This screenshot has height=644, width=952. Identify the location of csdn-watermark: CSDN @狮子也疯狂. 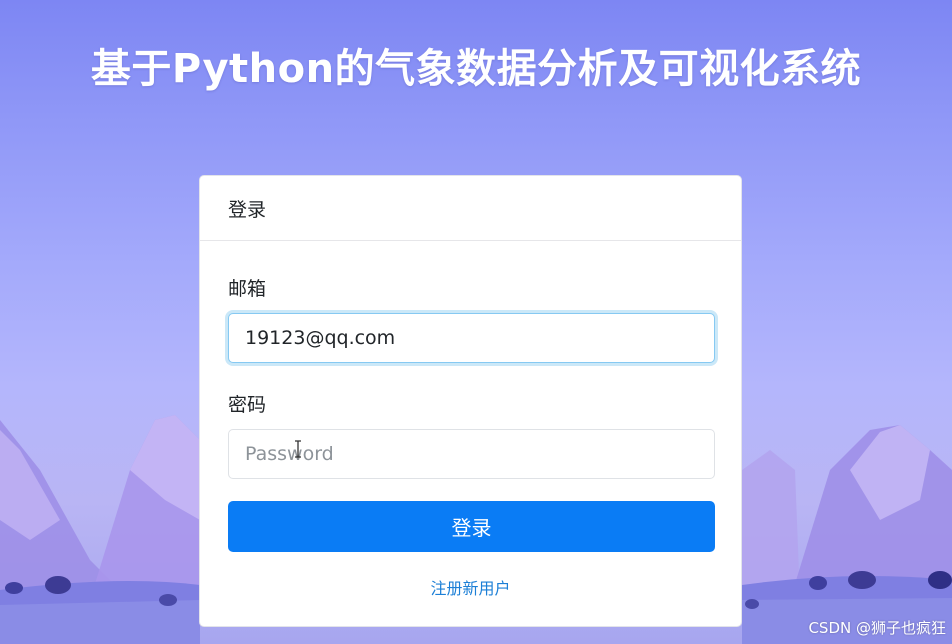
(877, 628).